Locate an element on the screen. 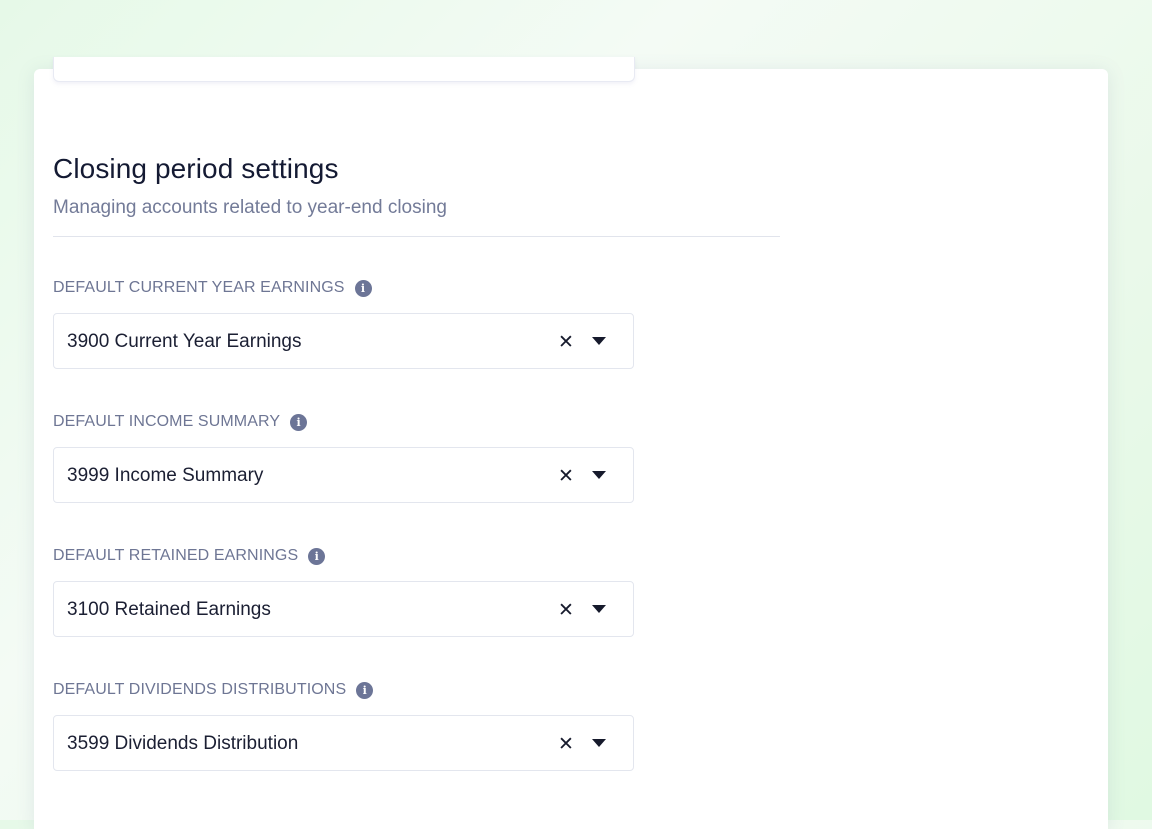  field-label: DEFAULT CURRENT YEAR EARNINGS i is located at coordinates (343, 288).